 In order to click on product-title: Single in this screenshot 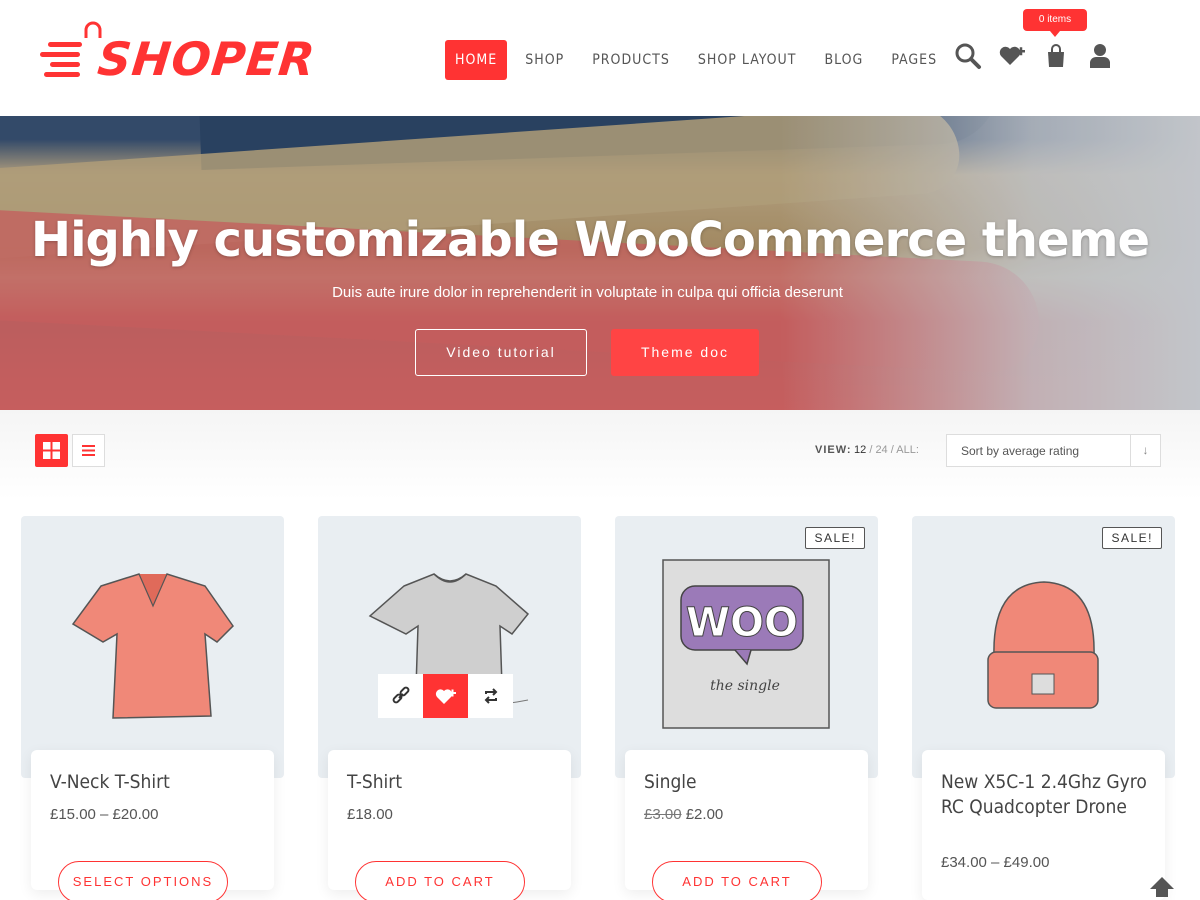, I will do `click(749, 782)`.